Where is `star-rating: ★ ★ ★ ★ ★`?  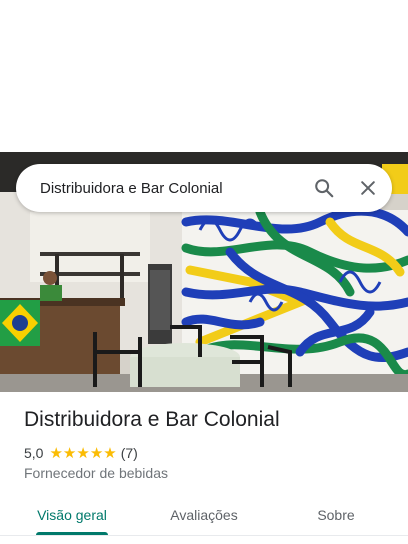
star-rating: ★ ★ ★ ★ ★ is located at coordinates (82, 453).